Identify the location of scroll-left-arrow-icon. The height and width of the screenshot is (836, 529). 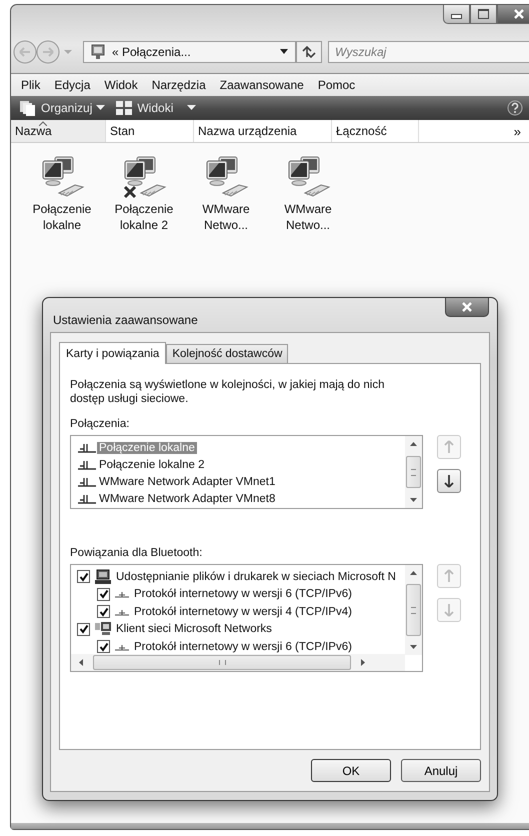
(81, 662).